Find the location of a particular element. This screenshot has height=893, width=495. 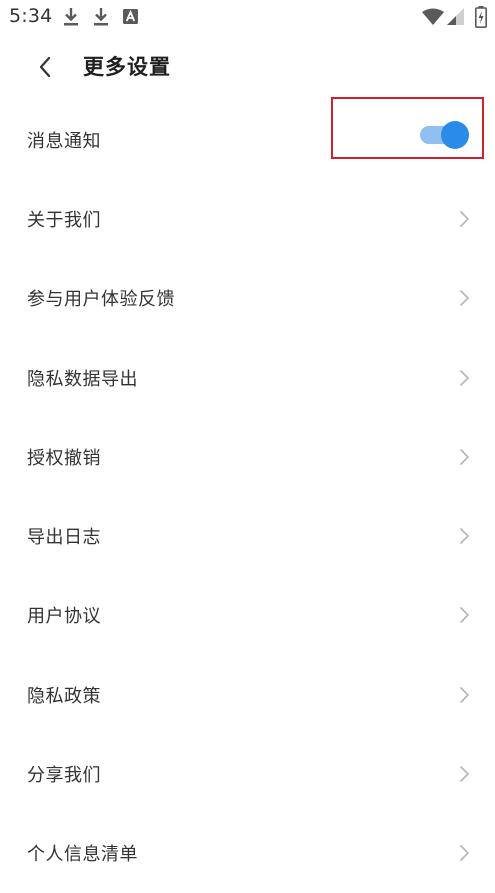

settings-item-label: 关于我们 is located at coordinates (64, 220).